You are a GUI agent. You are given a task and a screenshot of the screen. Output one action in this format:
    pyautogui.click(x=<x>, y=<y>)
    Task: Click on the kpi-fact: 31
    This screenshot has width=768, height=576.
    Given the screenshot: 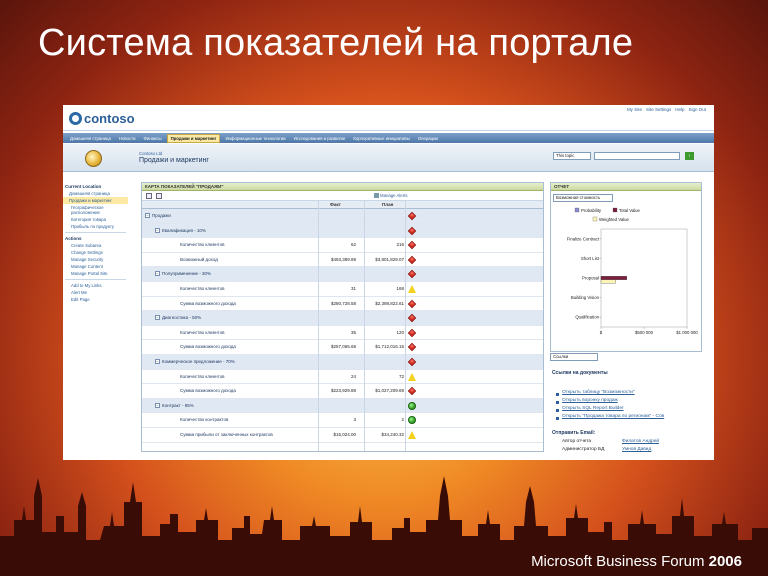 What is the action you would take?
    pyautogui.click(x=353, y=288)
    